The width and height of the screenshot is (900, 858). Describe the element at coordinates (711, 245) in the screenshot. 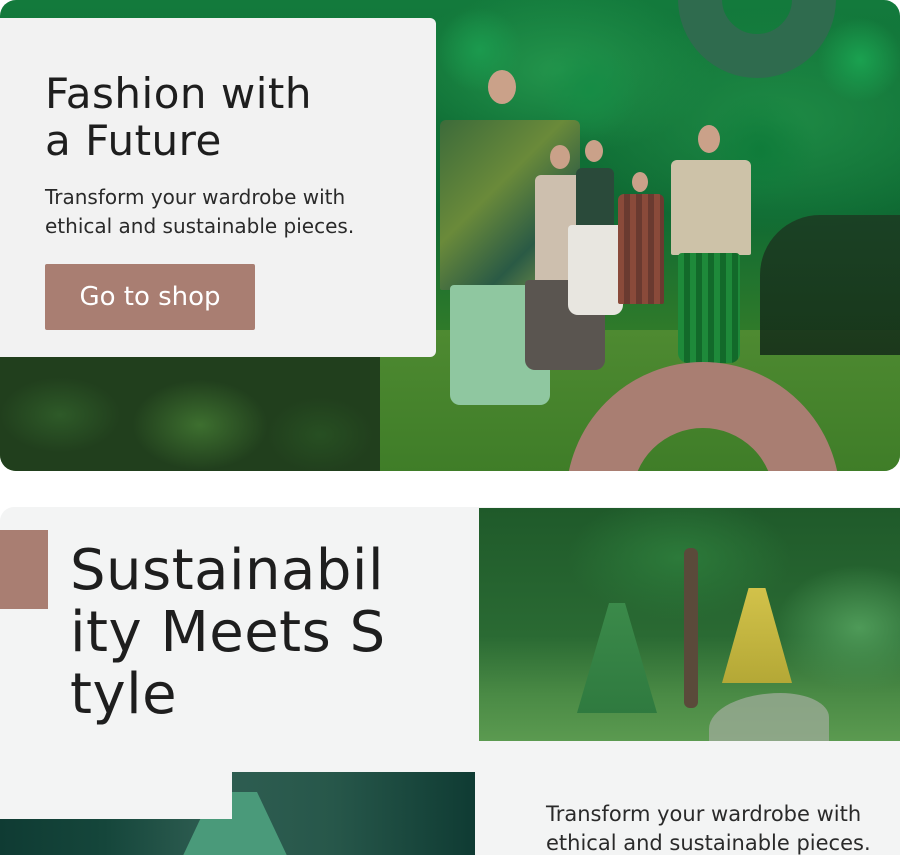

I see `runway-model-striped` at that location.